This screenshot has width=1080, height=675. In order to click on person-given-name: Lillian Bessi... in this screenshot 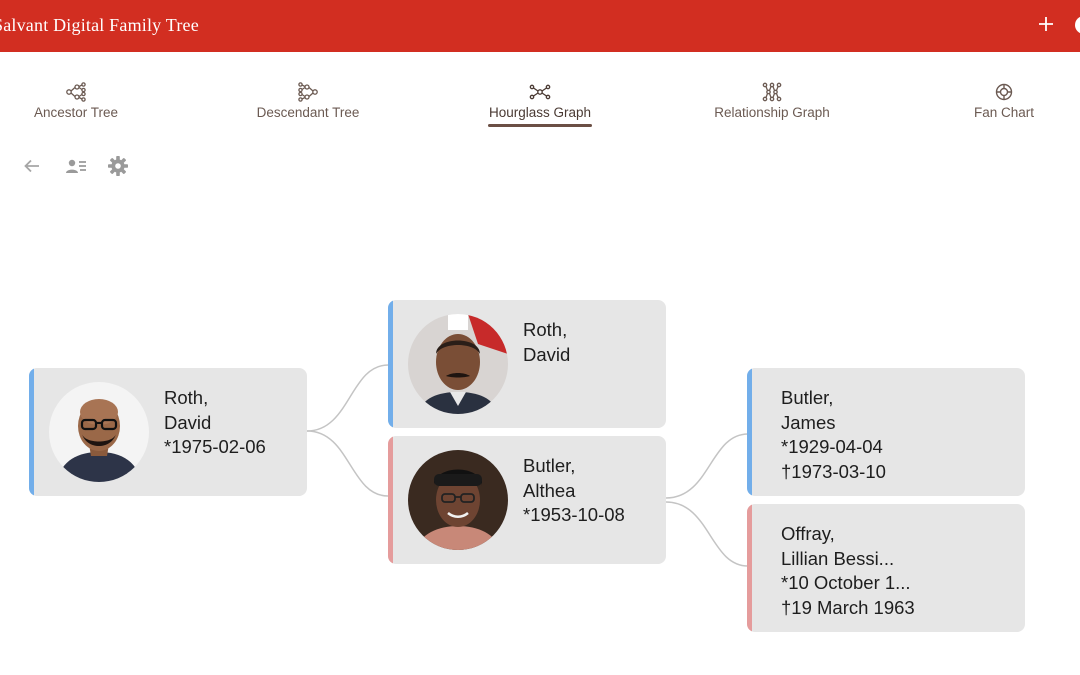, I will do `click(838, 558)`.